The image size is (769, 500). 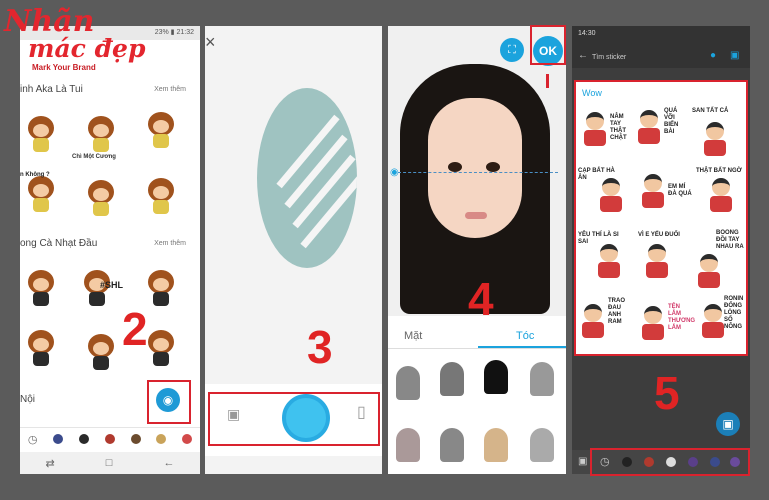 What do you see at coordinates (394, 172) in the screenshot?
I see `eye-guide-icon: ◉` at bounding box center [394, 172].